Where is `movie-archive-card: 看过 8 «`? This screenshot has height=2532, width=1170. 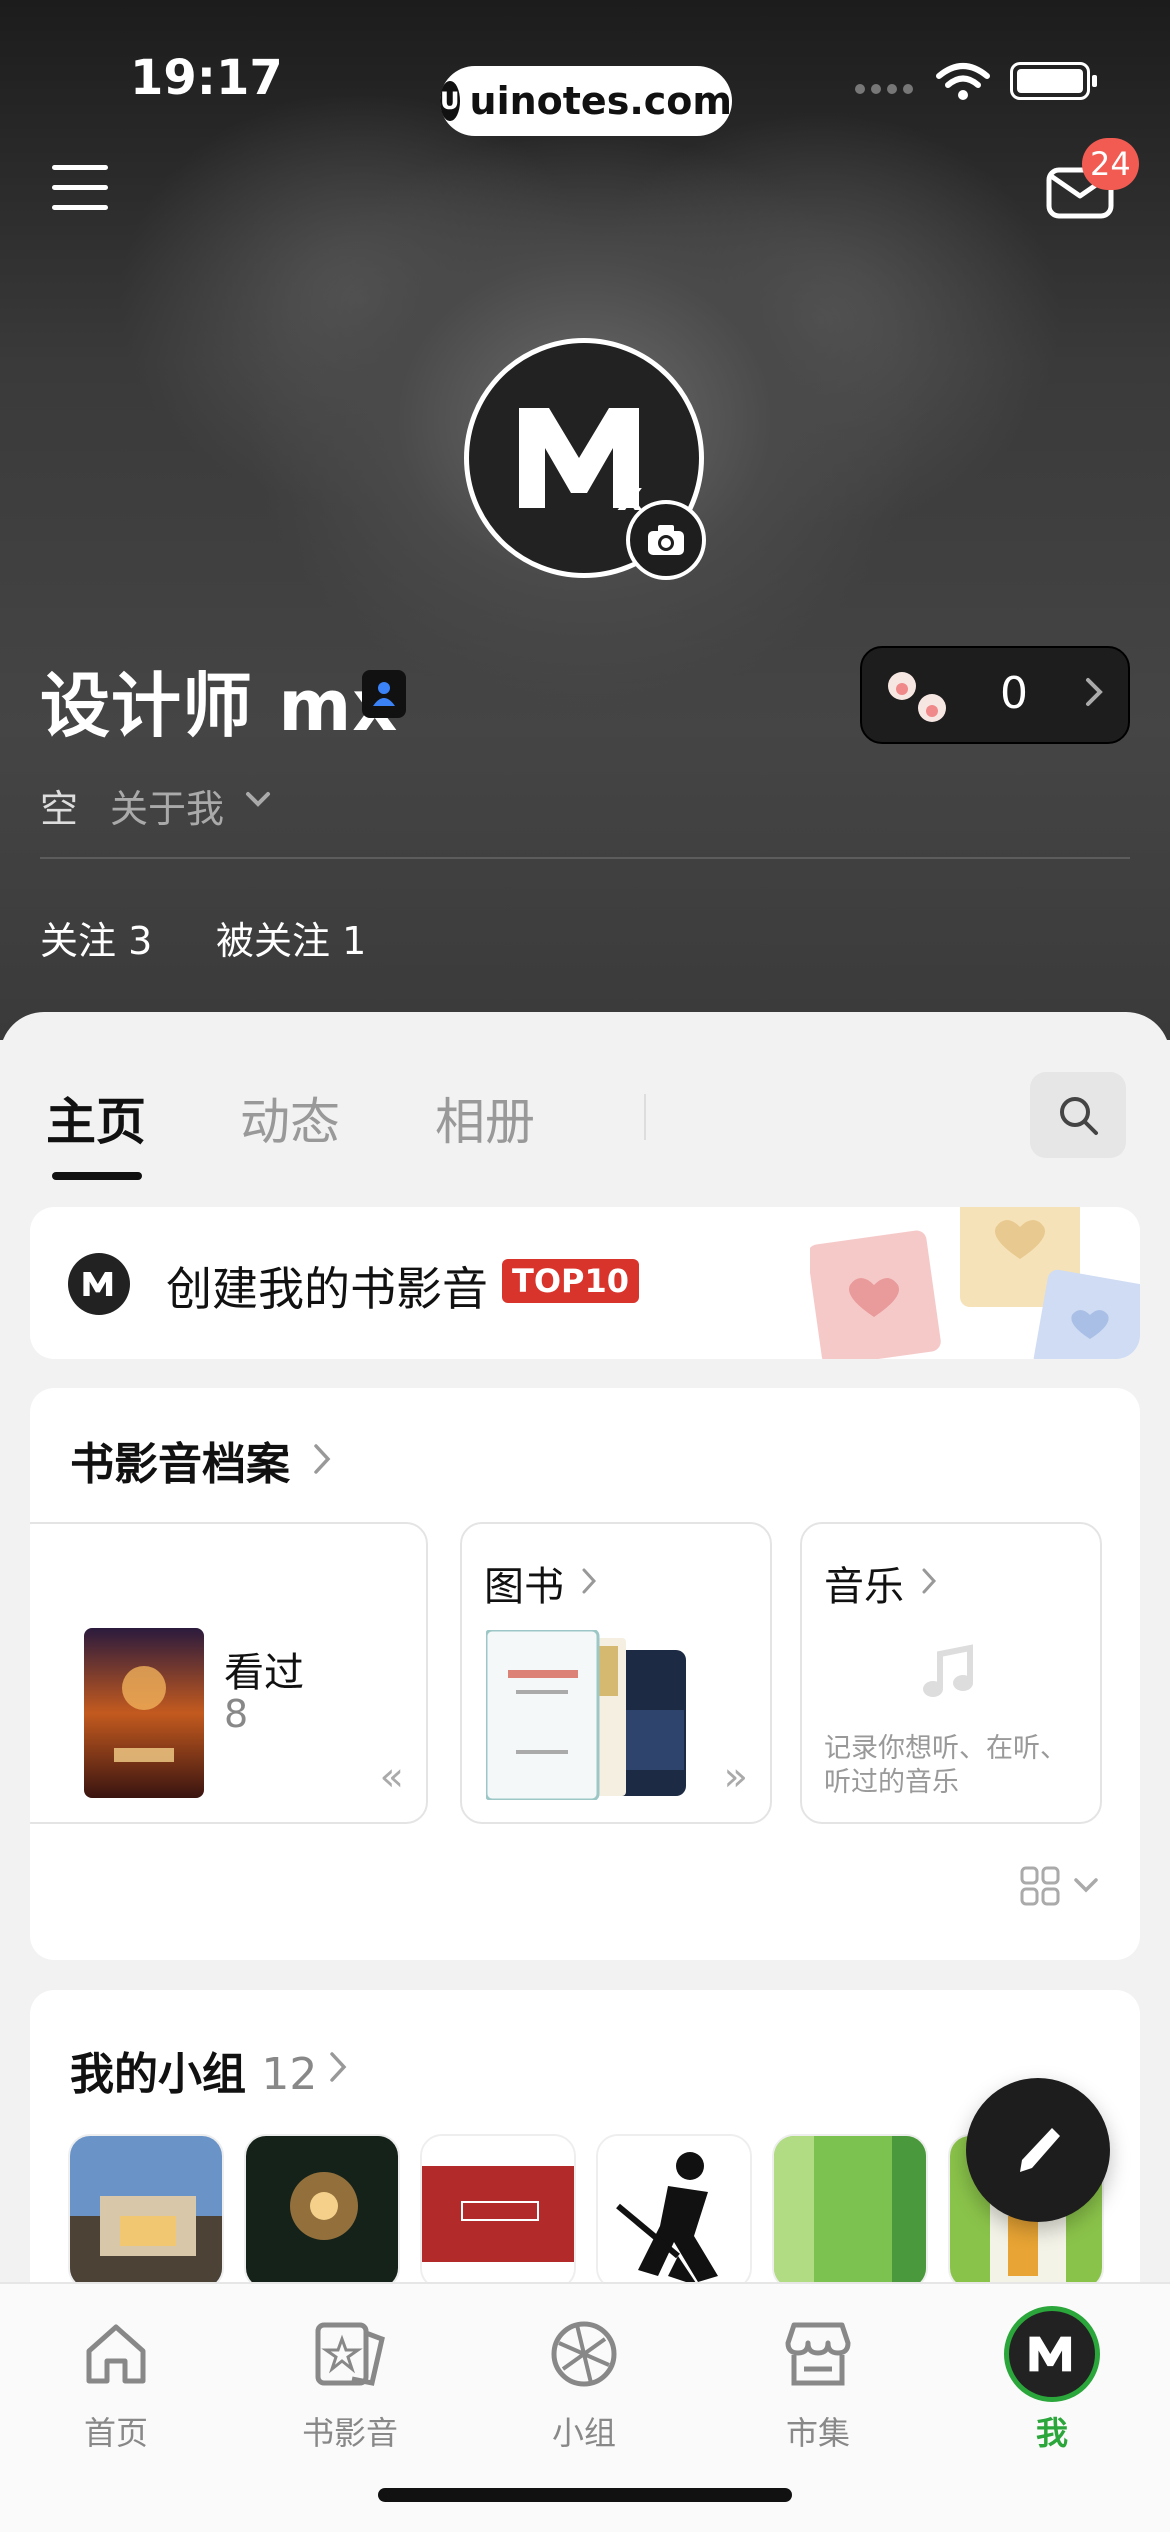 movie-archive-card: 看过 8 « is located at coordinates (229, 1673).